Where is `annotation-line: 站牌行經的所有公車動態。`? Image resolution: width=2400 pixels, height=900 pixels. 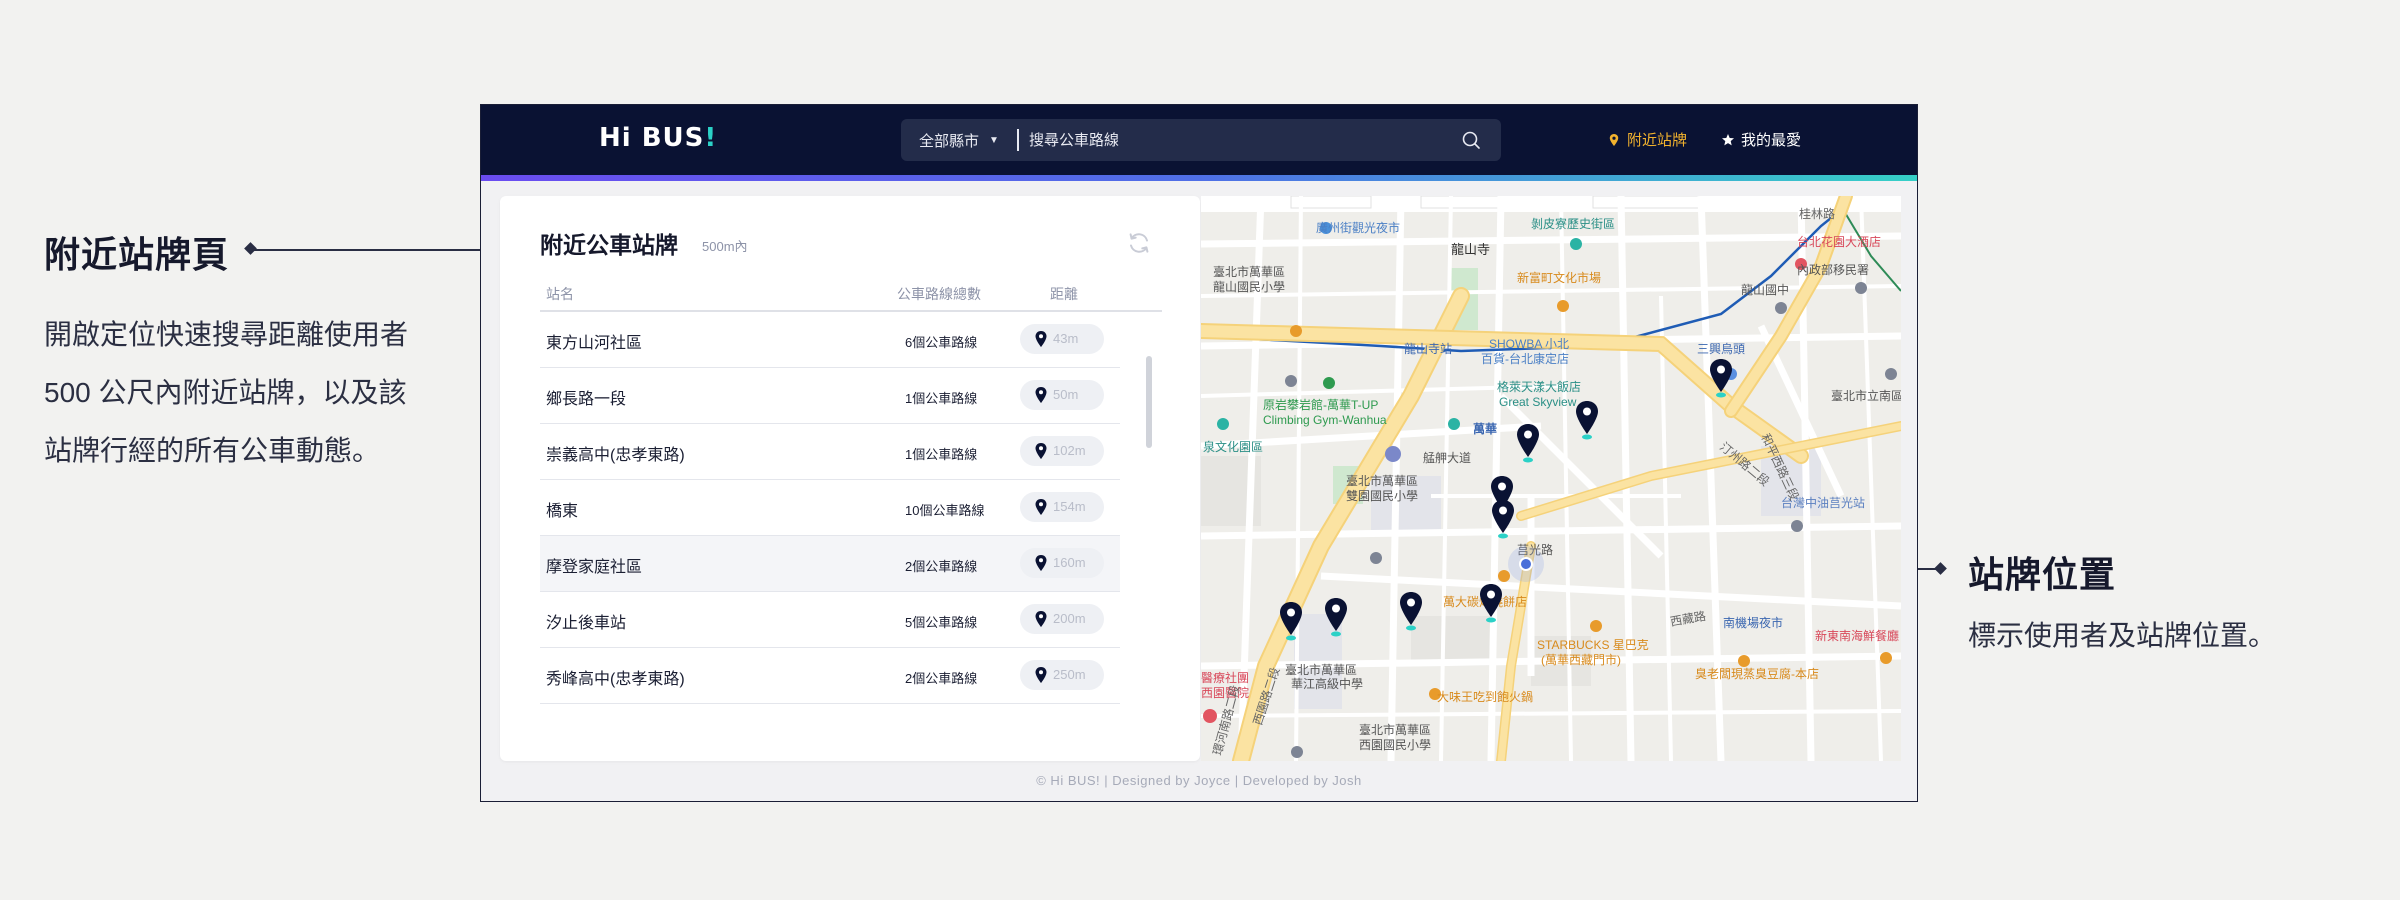
annotation-line: 站牌行經的所有公車動態。 is located at coordinates (212, 450).